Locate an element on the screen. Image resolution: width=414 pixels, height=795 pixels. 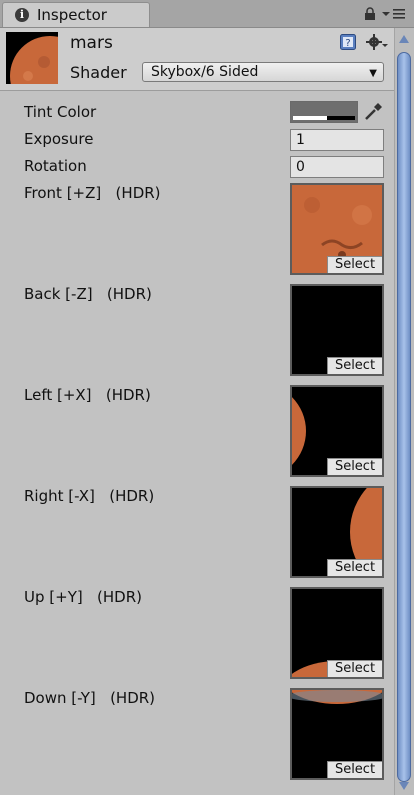
scroll-down-arrow-icon is located at coordinates (404, 786).